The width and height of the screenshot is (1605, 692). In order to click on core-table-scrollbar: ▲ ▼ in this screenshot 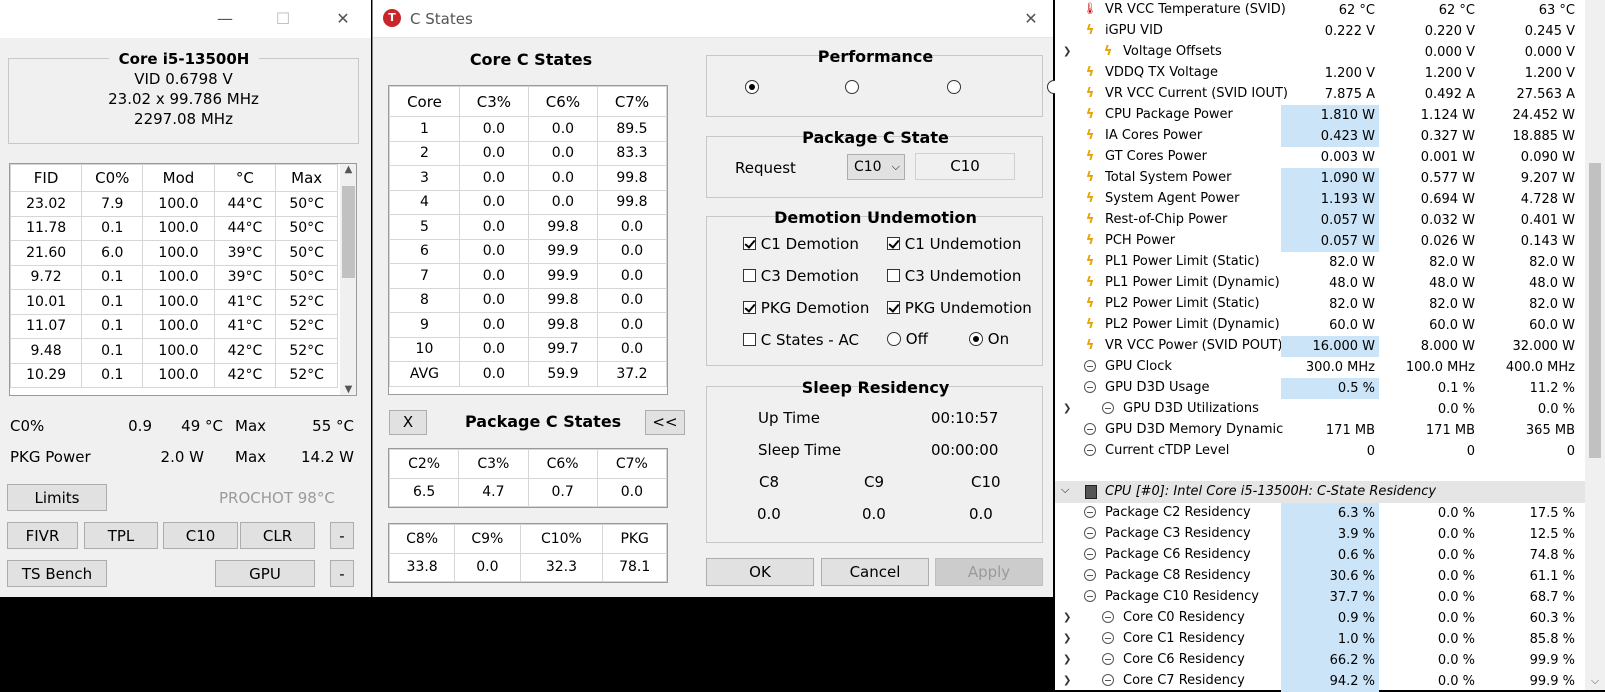, I will do `click(348, 279)`.